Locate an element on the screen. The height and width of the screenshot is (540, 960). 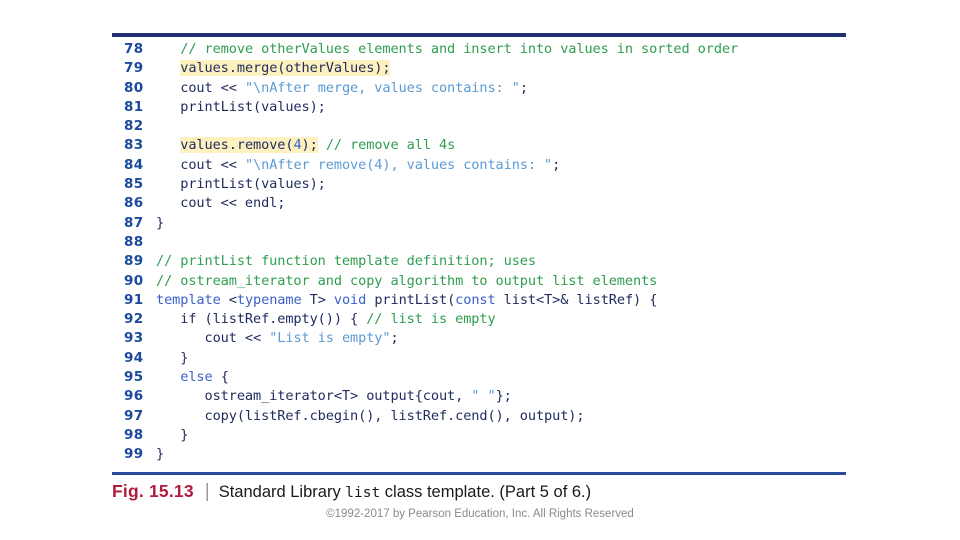
caption-mono-term: list is located at coordinates (363, 493).